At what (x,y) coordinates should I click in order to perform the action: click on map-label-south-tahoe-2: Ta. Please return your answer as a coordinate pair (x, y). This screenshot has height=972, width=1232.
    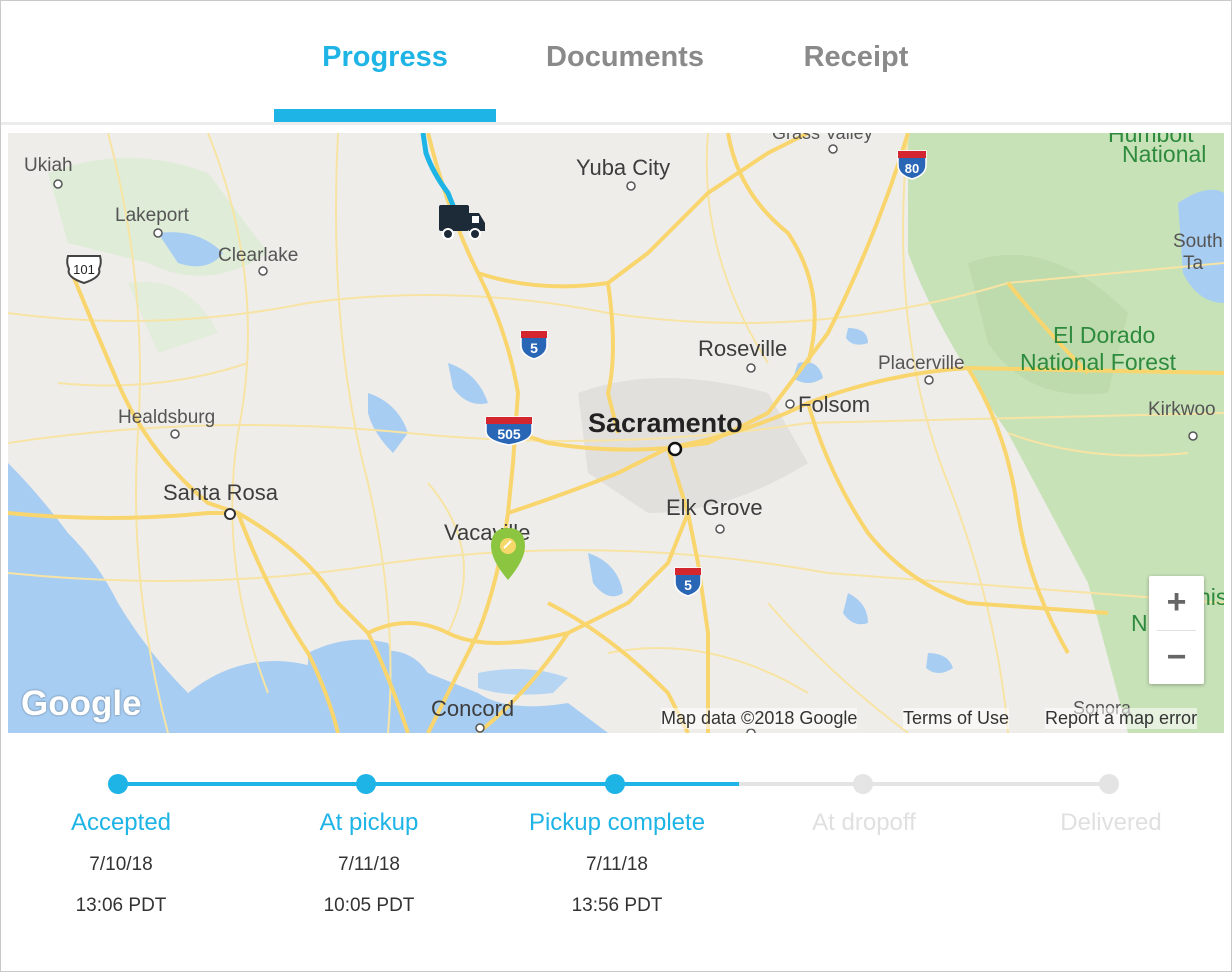
    Looking at the image, I should click on (1193, 263).